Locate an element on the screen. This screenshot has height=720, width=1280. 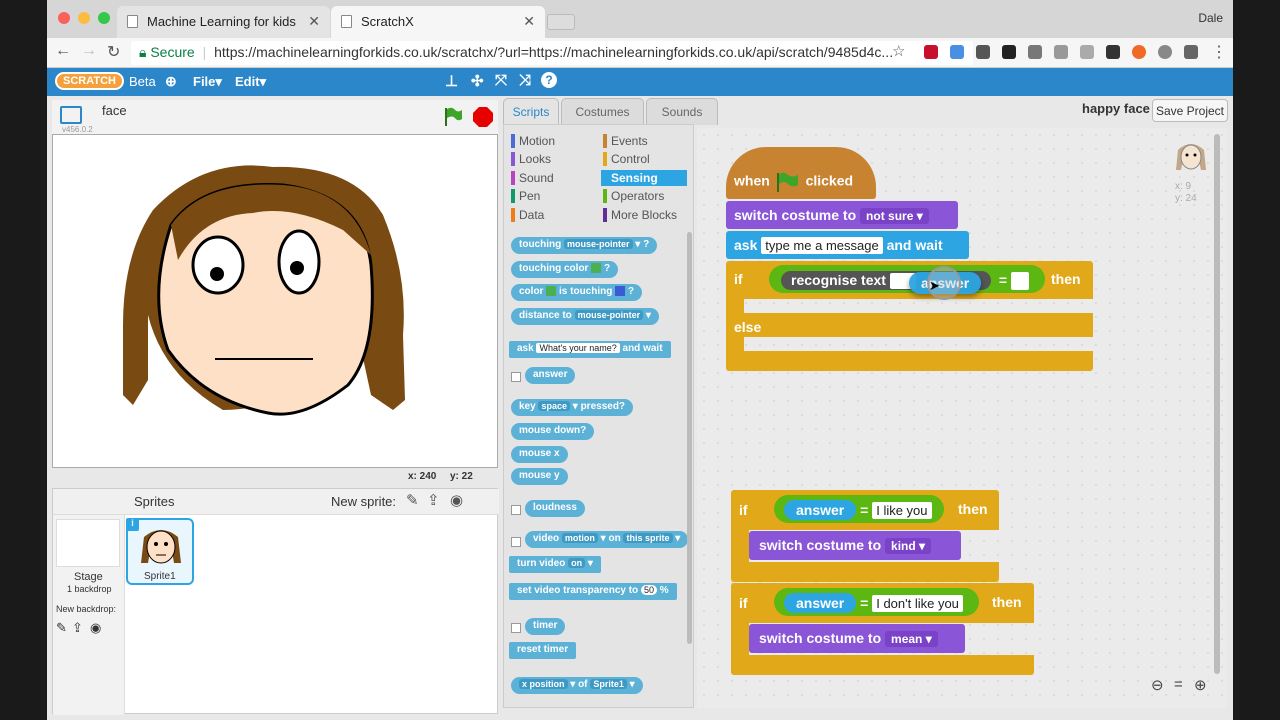
maximize-window-icon is located at coordinates (104, 18).